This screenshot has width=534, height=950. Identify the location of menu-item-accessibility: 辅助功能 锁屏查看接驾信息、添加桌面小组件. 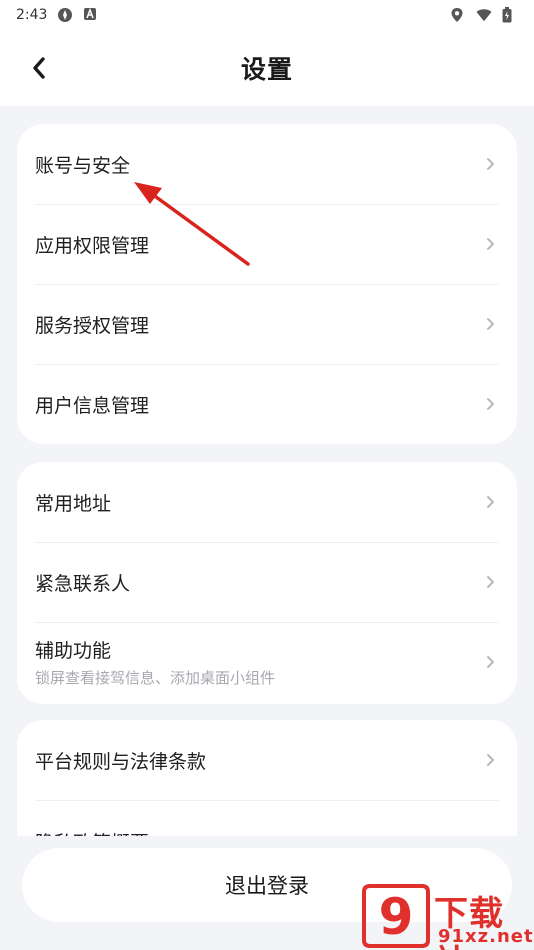
(267, 662).